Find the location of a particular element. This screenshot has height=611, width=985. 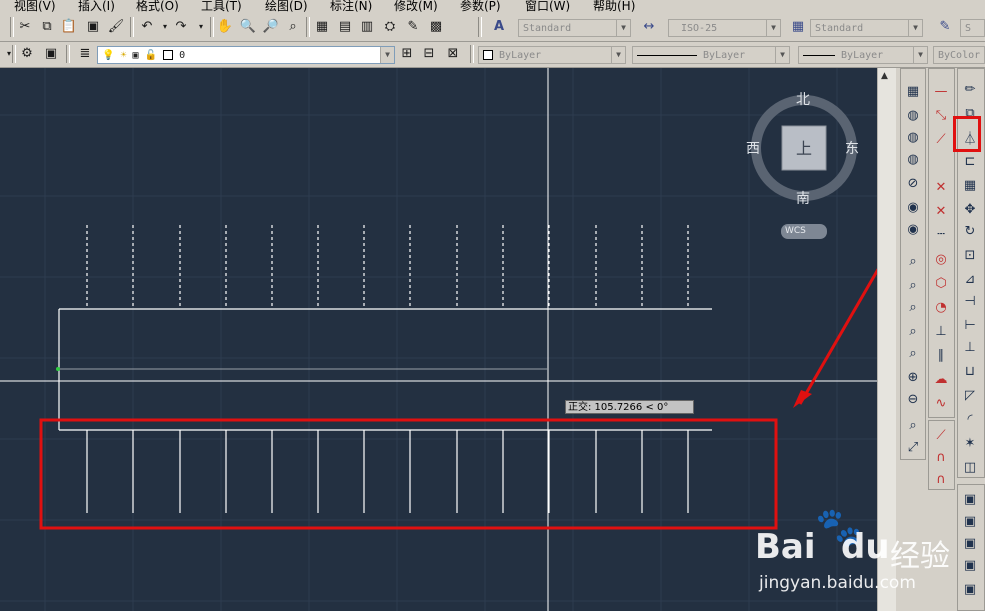

rotate-view-icon: ⊘ is located at coordinates (913, 183).